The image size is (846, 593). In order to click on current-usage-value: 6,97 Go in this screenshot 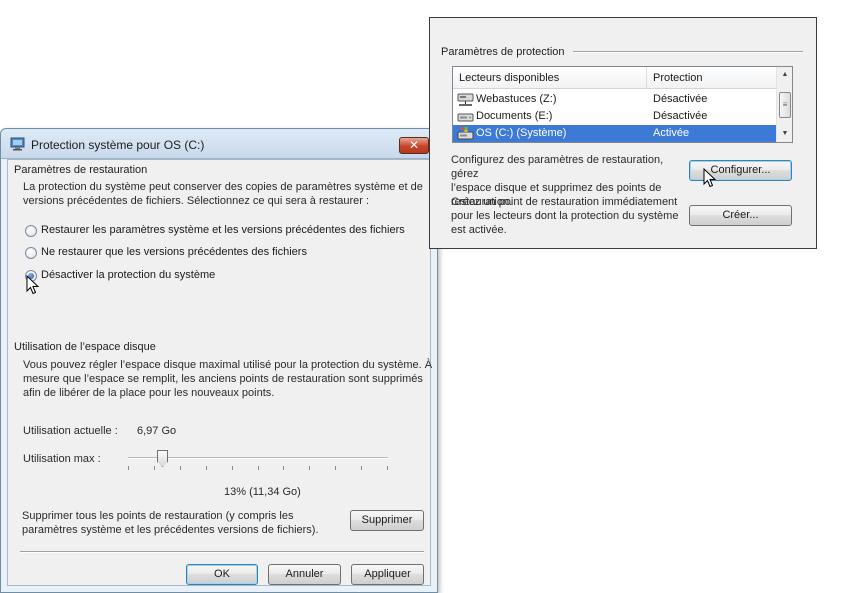, I will do `click(157, 431)`.